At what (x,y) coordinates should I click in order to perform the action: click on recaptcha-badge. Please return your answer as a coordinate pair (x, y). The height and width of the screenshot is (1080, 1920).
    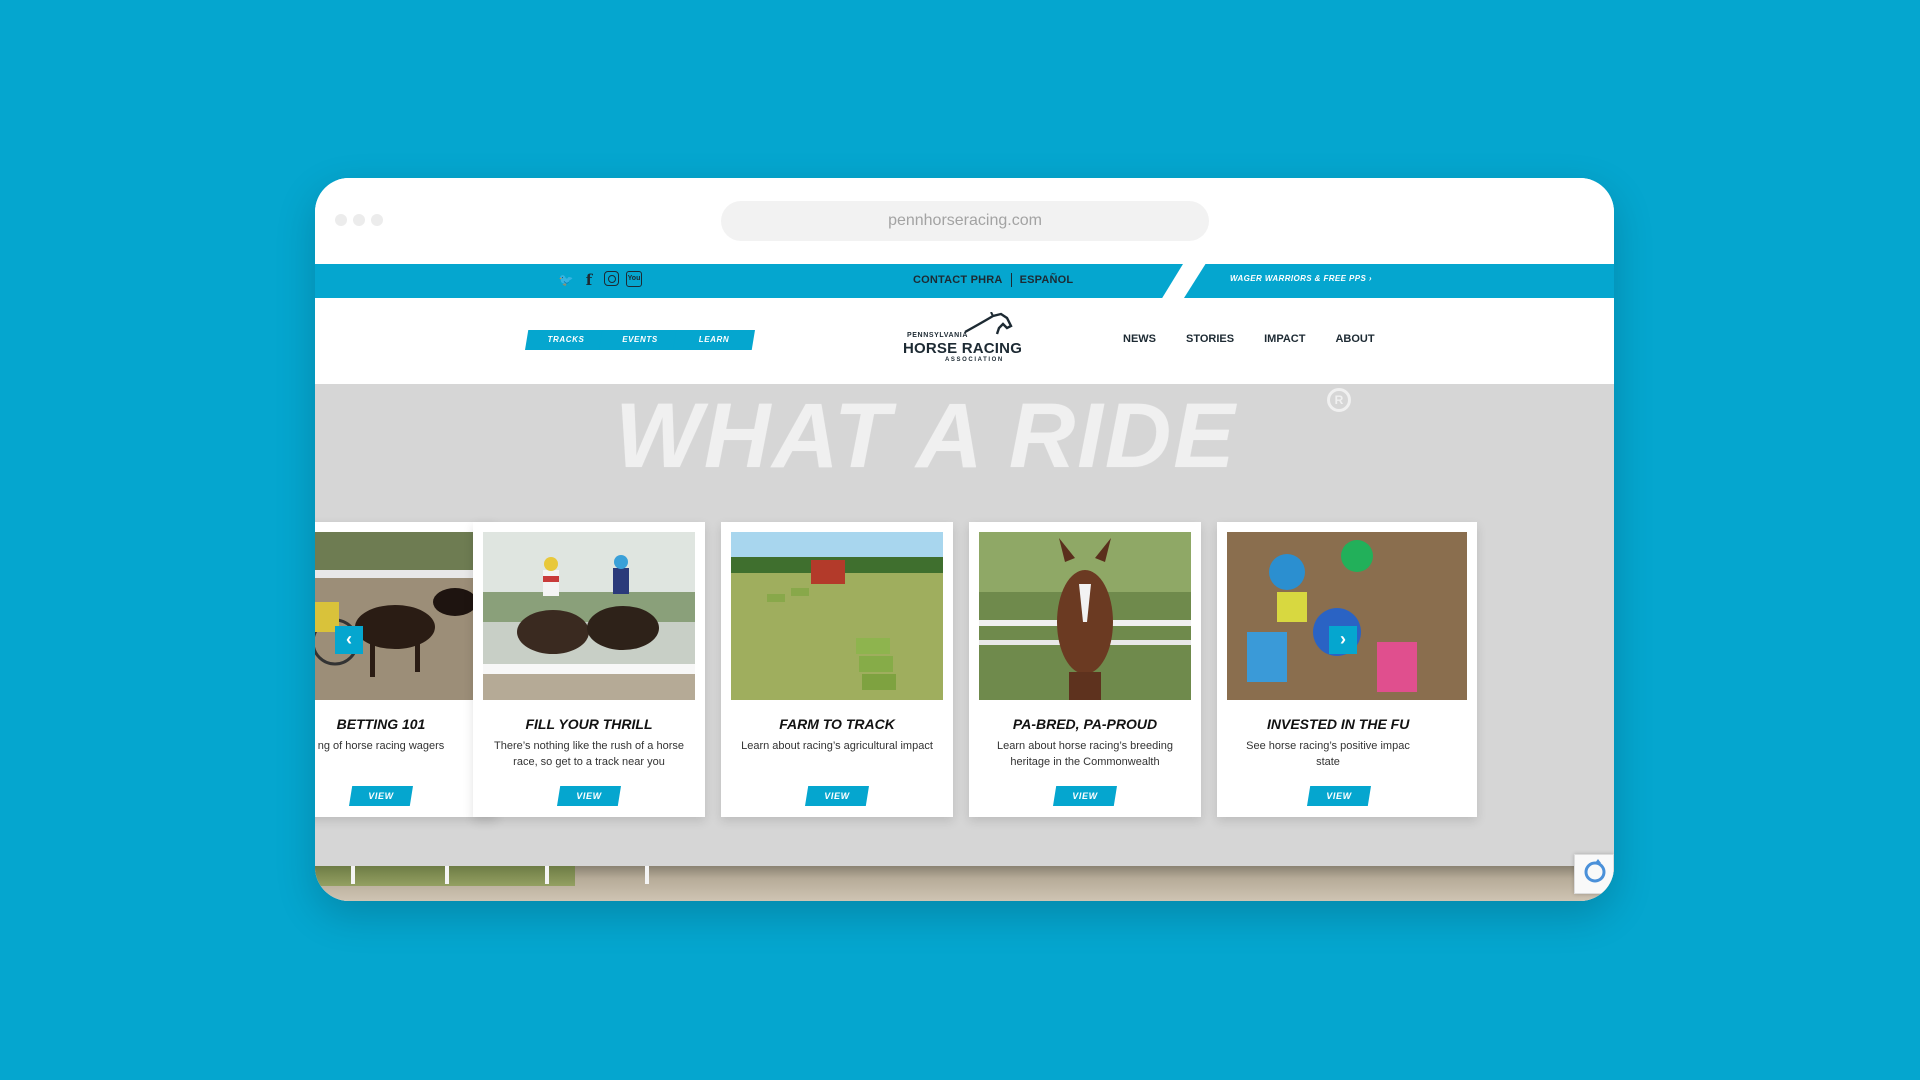
    Looking at the image, I should click on (1594, 874).